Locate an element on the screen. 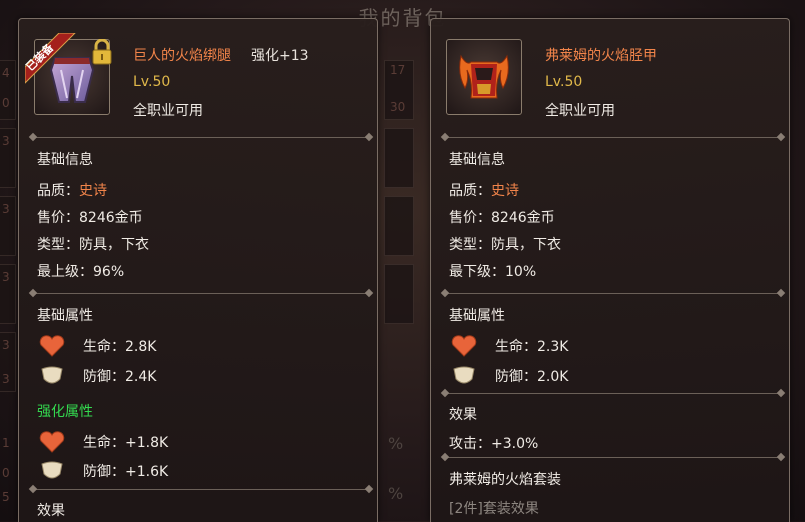 This screenshot has height=522, width=805. item-icon-frame is located at coordinates (484, 77).